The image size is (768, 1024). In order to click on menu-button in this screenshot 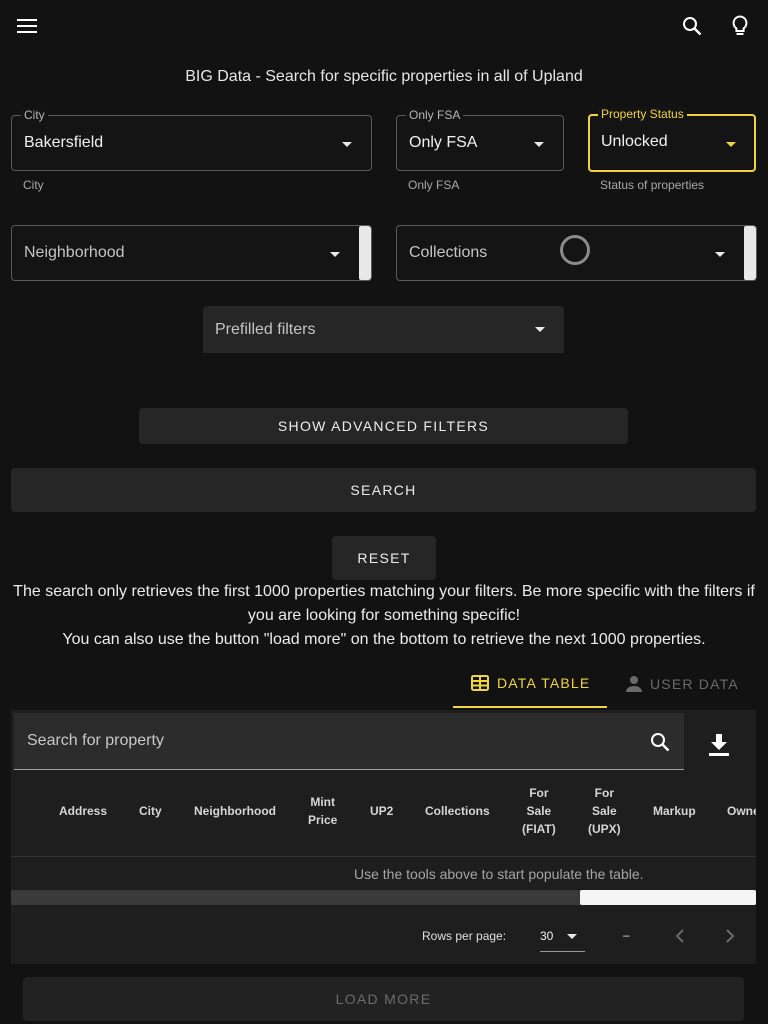, I will do `click(27, 26)`.